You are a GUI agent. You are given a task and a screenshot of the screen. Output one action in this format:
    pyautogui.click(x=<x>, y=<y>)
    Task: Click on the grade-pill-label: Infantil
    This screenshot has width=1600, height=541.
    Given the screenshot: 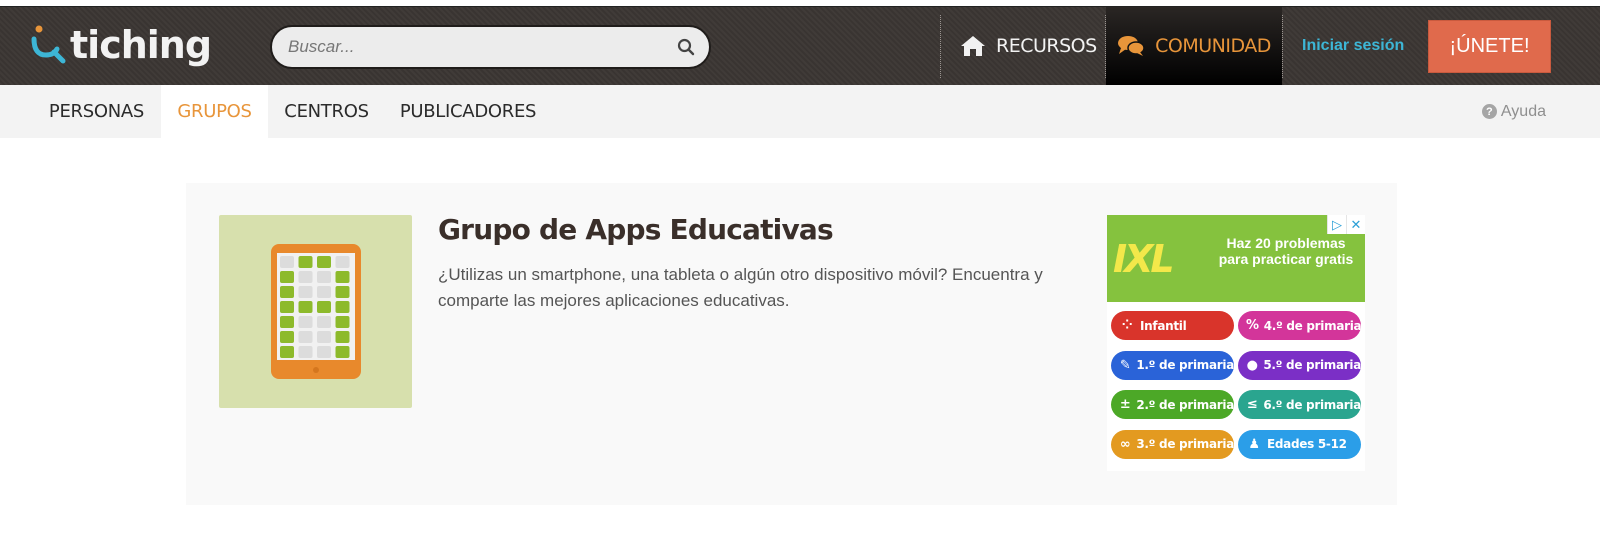 What is the action you would take?
    pyautogui.click(x=1163, y=325)
    